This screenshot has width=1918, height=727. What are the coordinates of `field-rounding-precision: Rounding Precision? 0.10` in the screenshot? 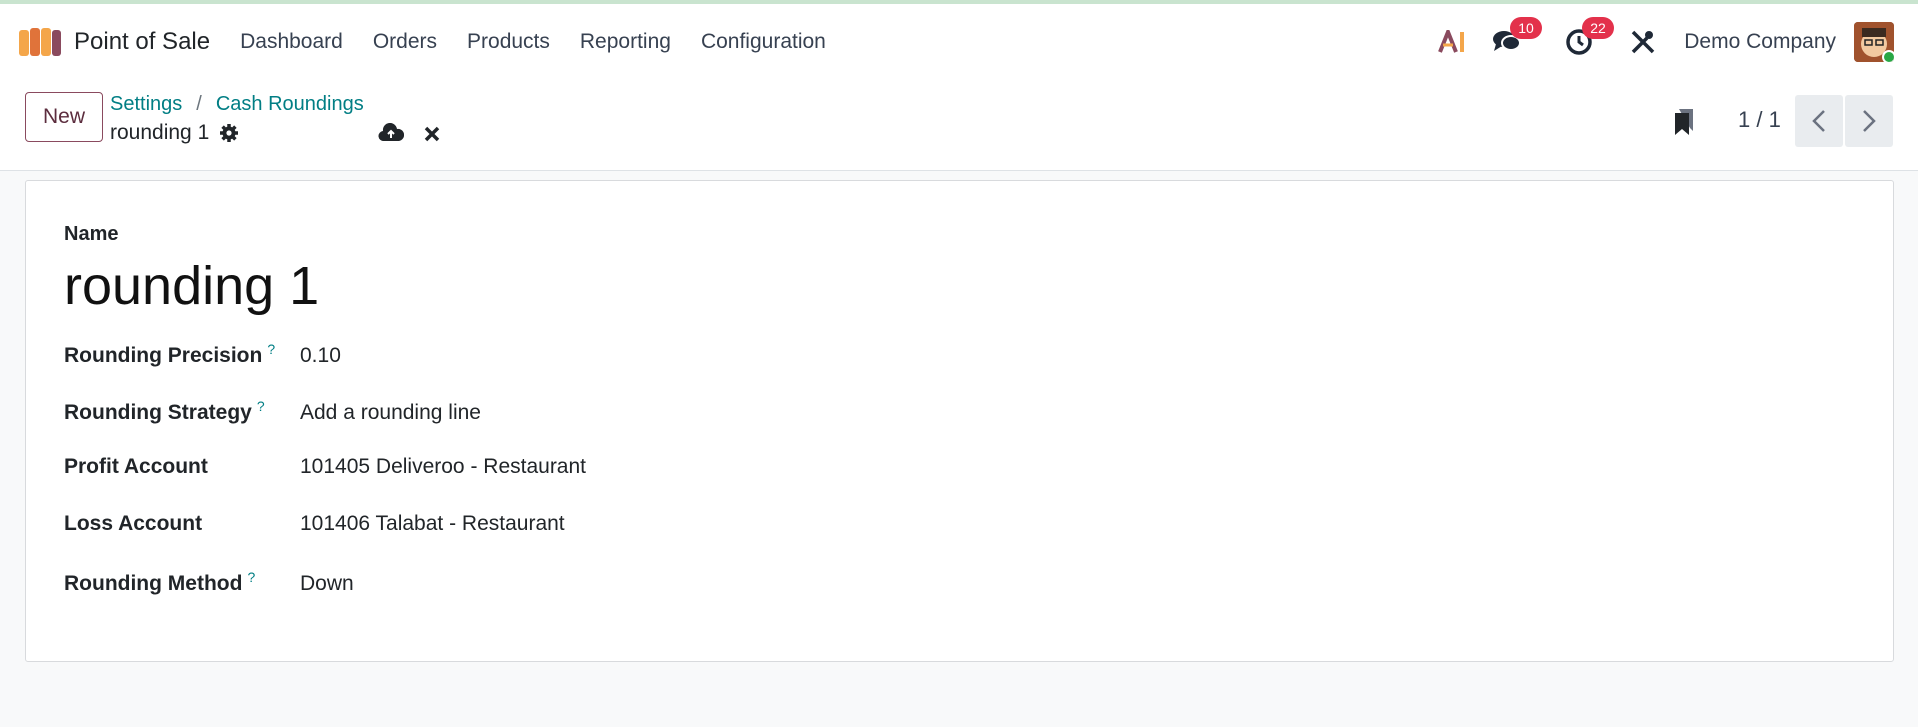 It's located at (202, 354).